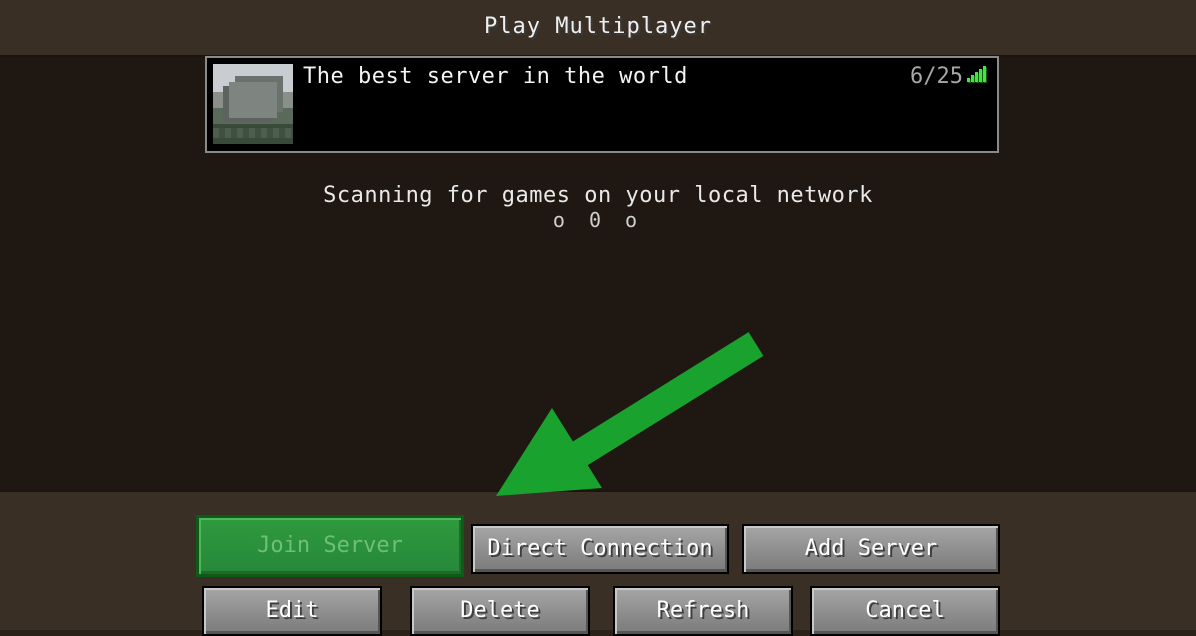  I want to click on loading-indicator: o 0 o, so click(598, 220).